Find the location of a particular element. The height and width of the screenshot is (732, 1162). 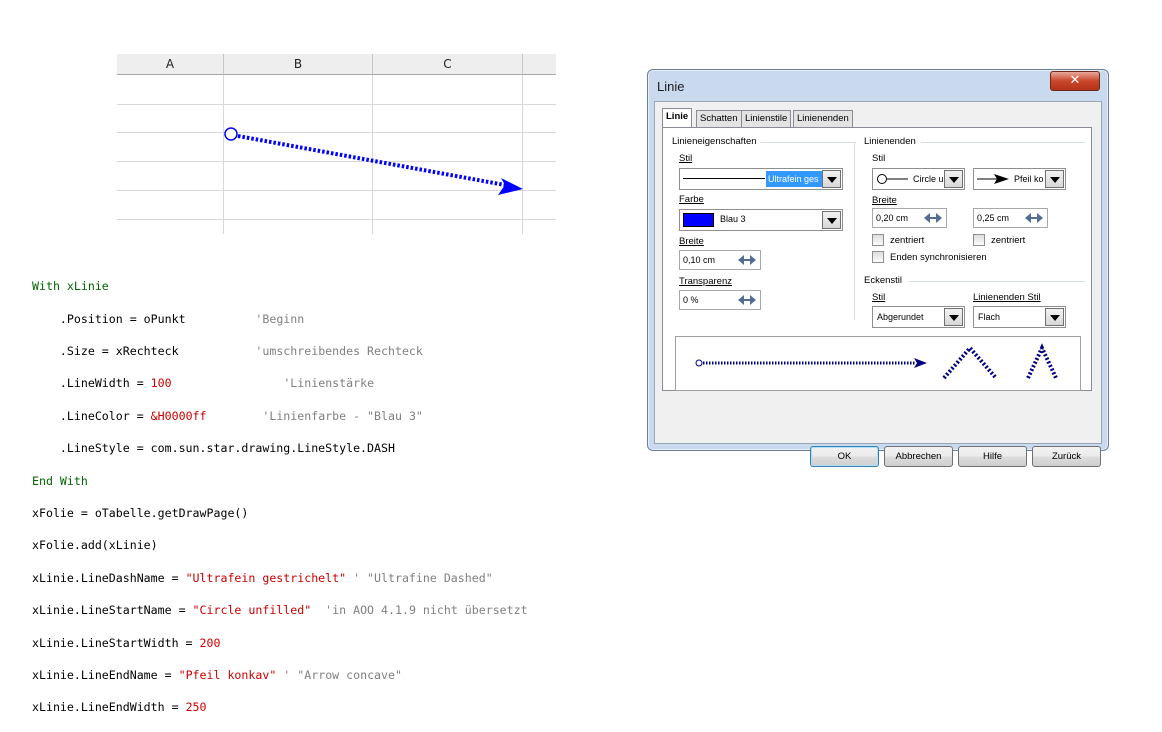

code-text: xLinie.LineEndName = is located at coordinates (105, 674).